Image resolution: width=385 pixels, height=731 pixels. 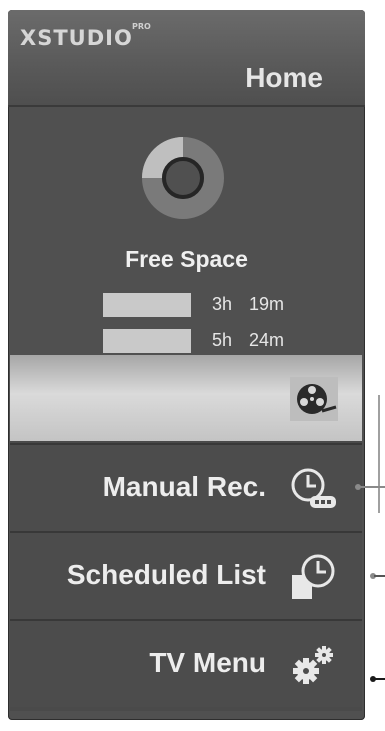 What do you see at coordinates (313, 665) in the screenshot?
I see `gears-icon` at bounding box center [313, 665].